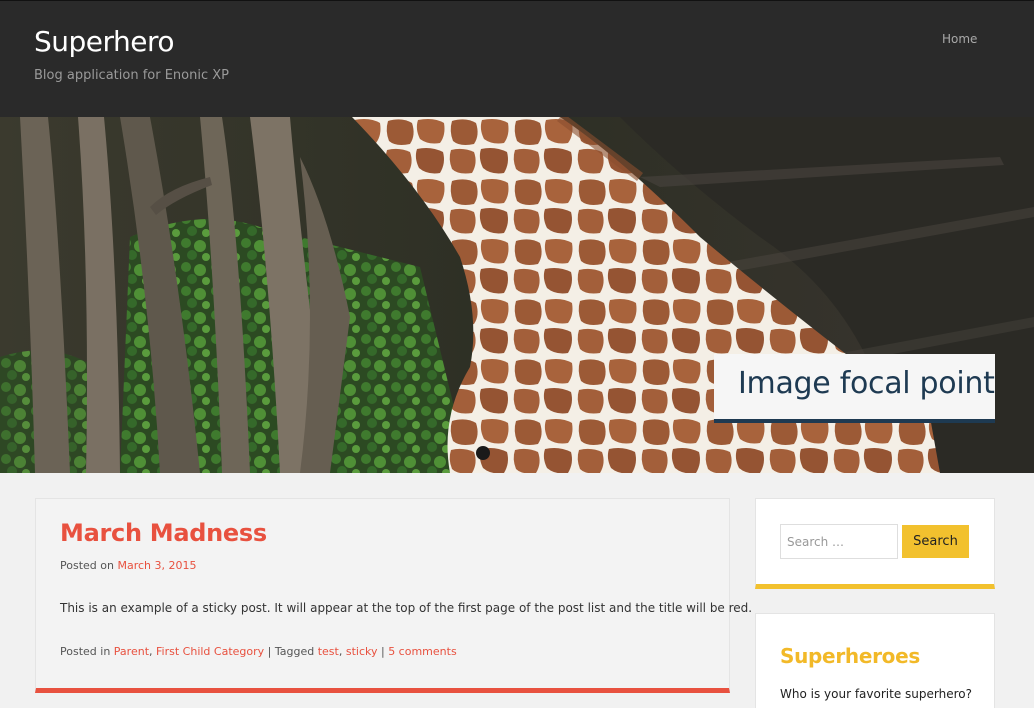  I want to click on site-title: Superhero, so click(104, 41).